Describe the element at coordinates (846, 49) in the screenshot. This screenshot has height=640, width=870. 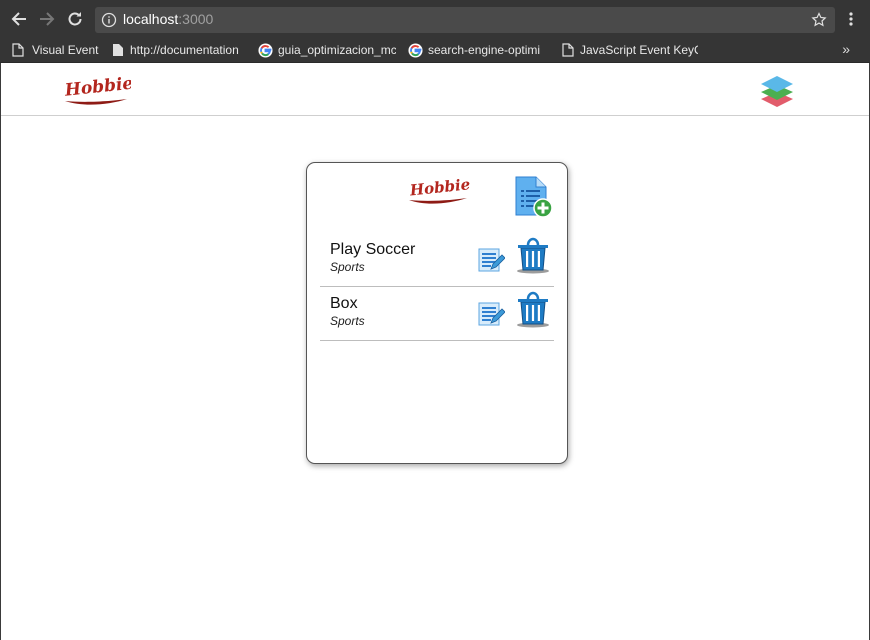
I see `more-bookmarks-button: »` at that location.